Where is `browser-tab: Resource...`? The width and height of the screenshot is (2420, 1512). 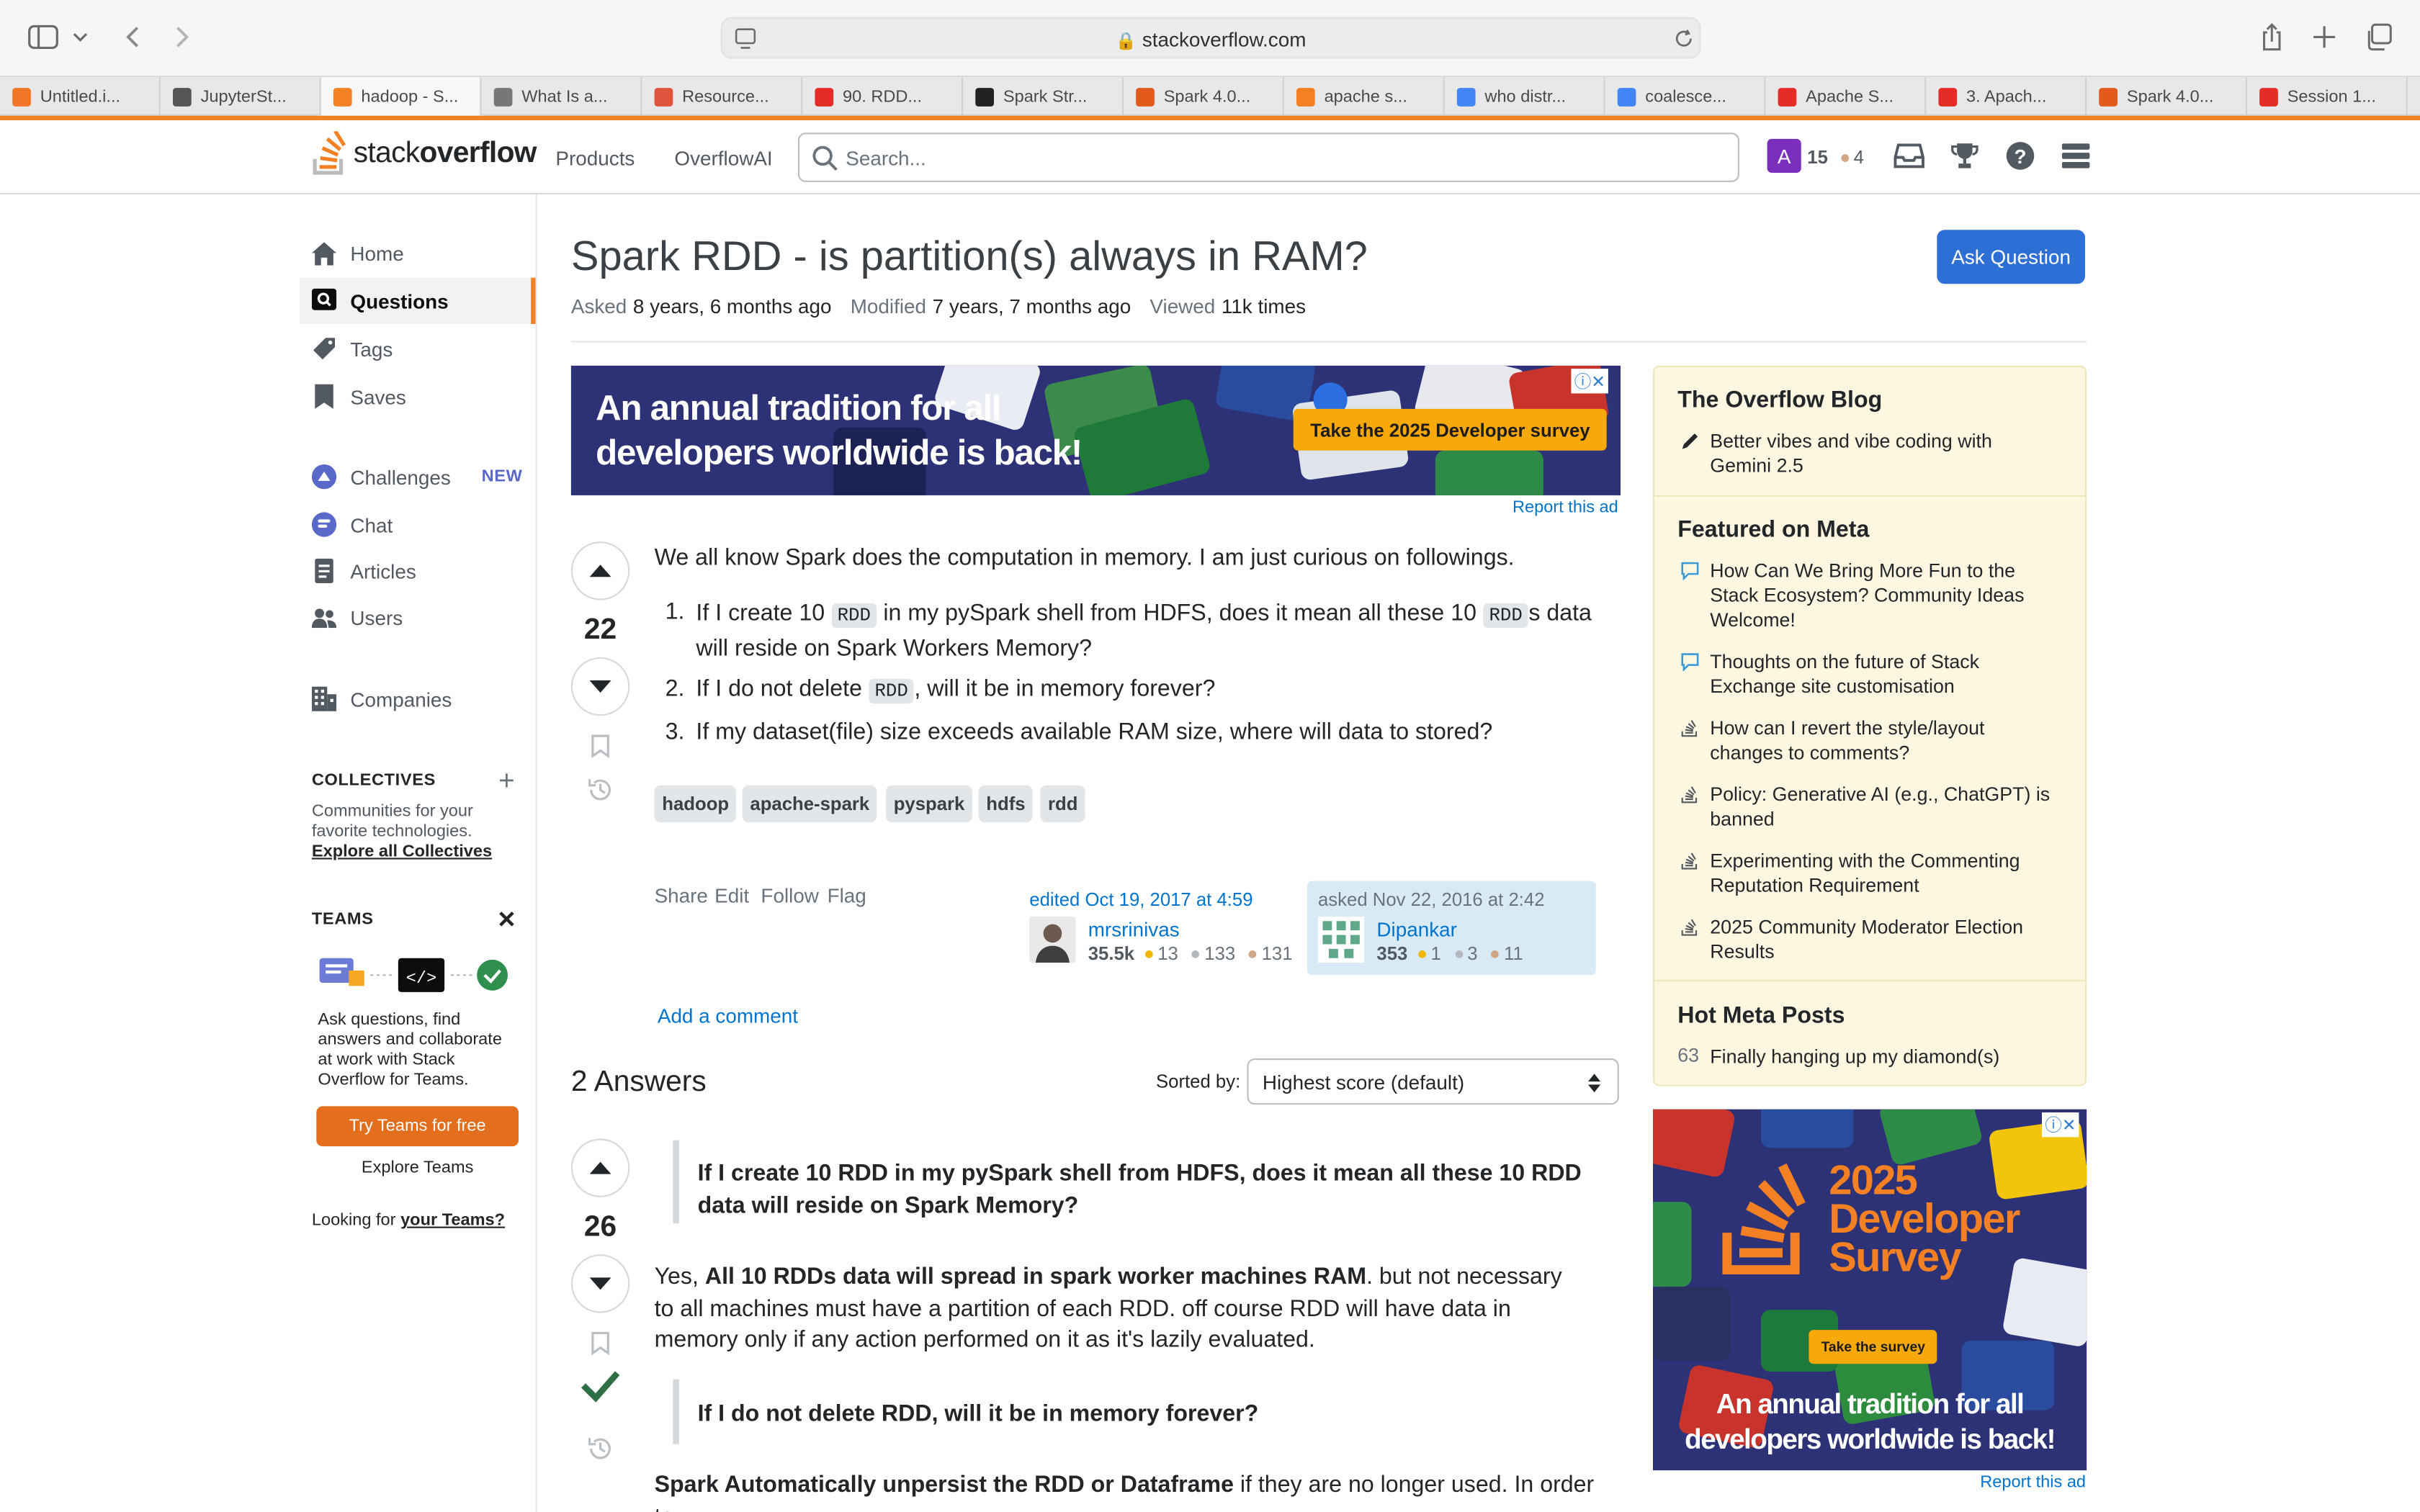 browser-tab: Resource... is located at coordinates (722, 96).